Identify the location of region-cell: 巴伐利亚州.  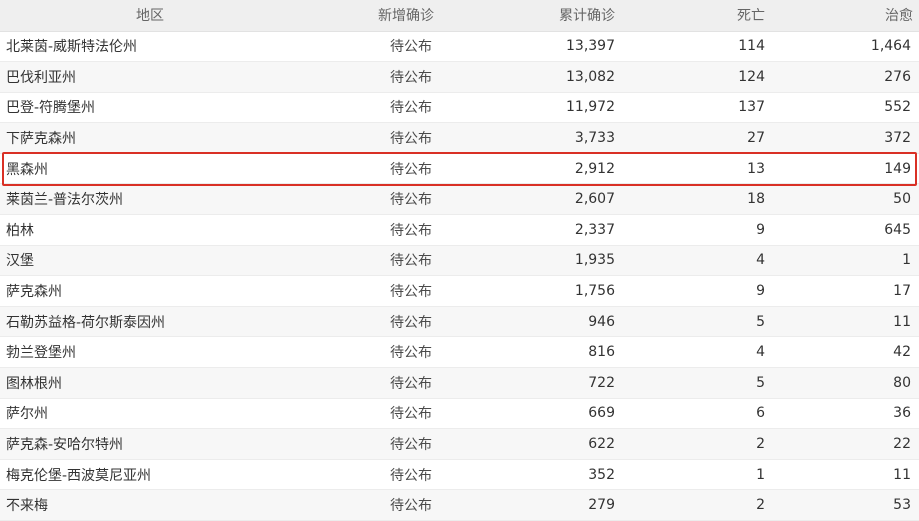
(150, 77).